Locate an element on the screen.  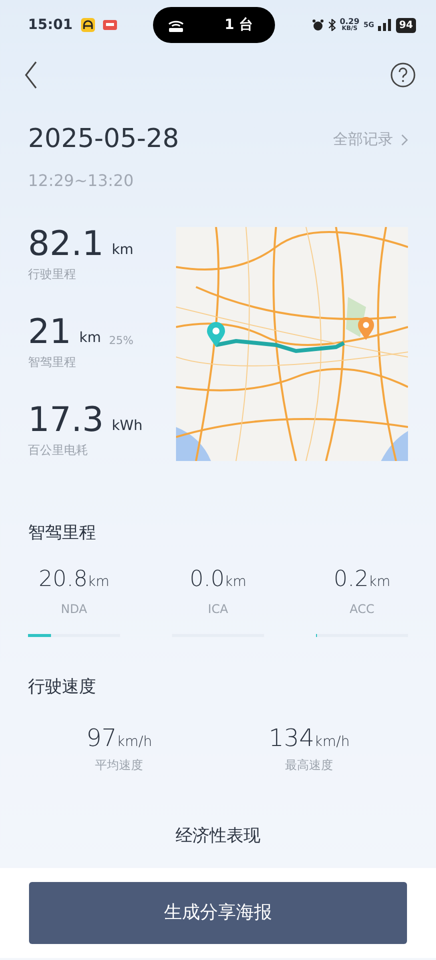
stat-value: 21 is located at coordinates (50, 332).